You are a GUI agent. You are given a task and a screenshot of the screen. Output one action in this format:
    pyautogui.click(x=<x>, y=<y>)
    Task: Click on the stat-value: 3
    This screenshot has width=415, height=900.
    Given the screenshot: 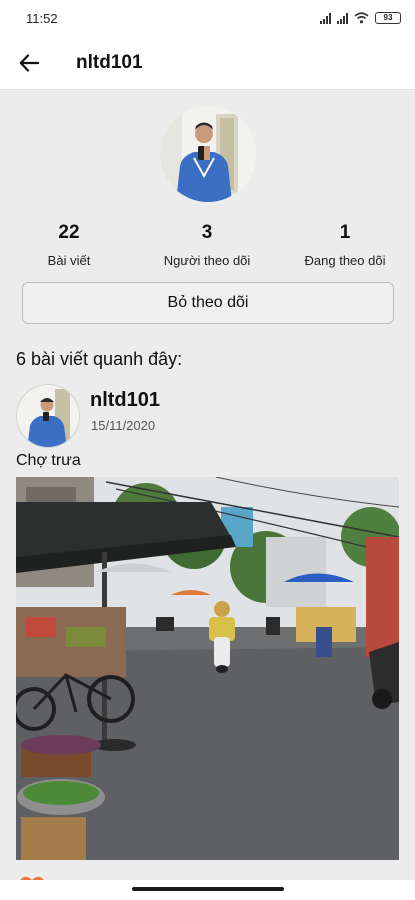 What is the action you would take?
    pyautogui.click(x=207, y=232)
    